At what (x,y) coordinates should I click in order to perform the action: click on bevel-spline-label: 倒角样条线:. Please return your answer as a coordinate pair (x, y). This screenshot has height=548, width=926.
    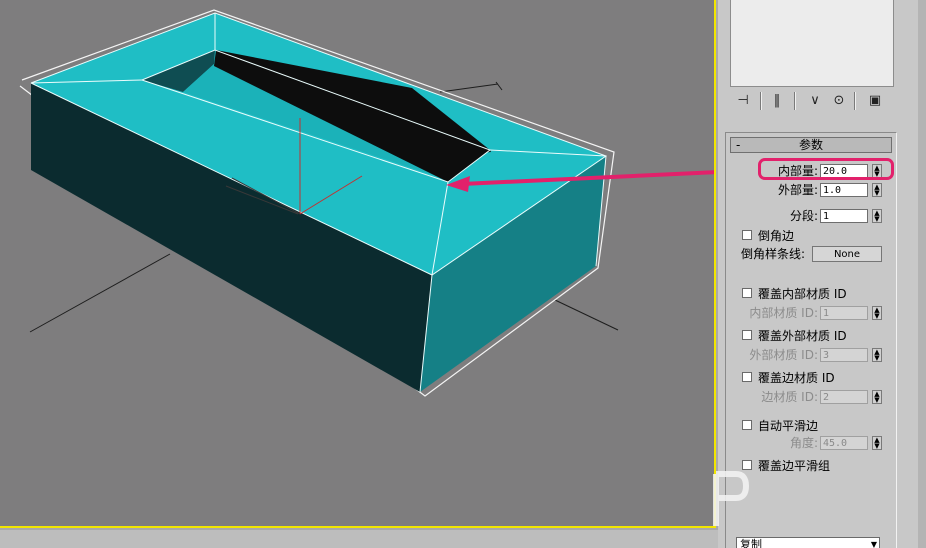
    Looking at the image, I should click on (773, 254).